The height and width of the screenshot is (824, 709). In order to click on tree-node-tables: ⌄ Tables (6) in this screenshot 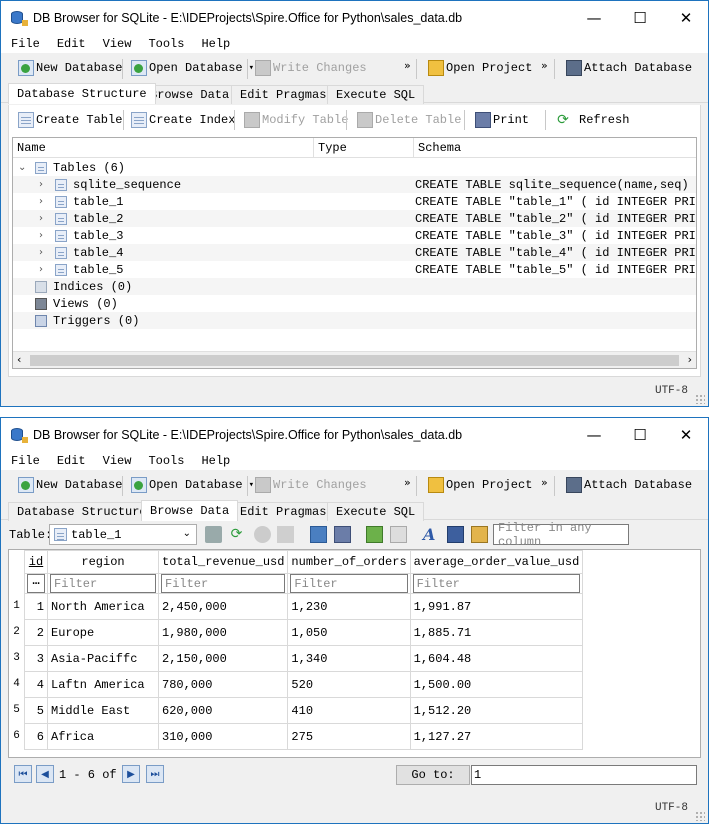, I will do `click(354, 167)`.